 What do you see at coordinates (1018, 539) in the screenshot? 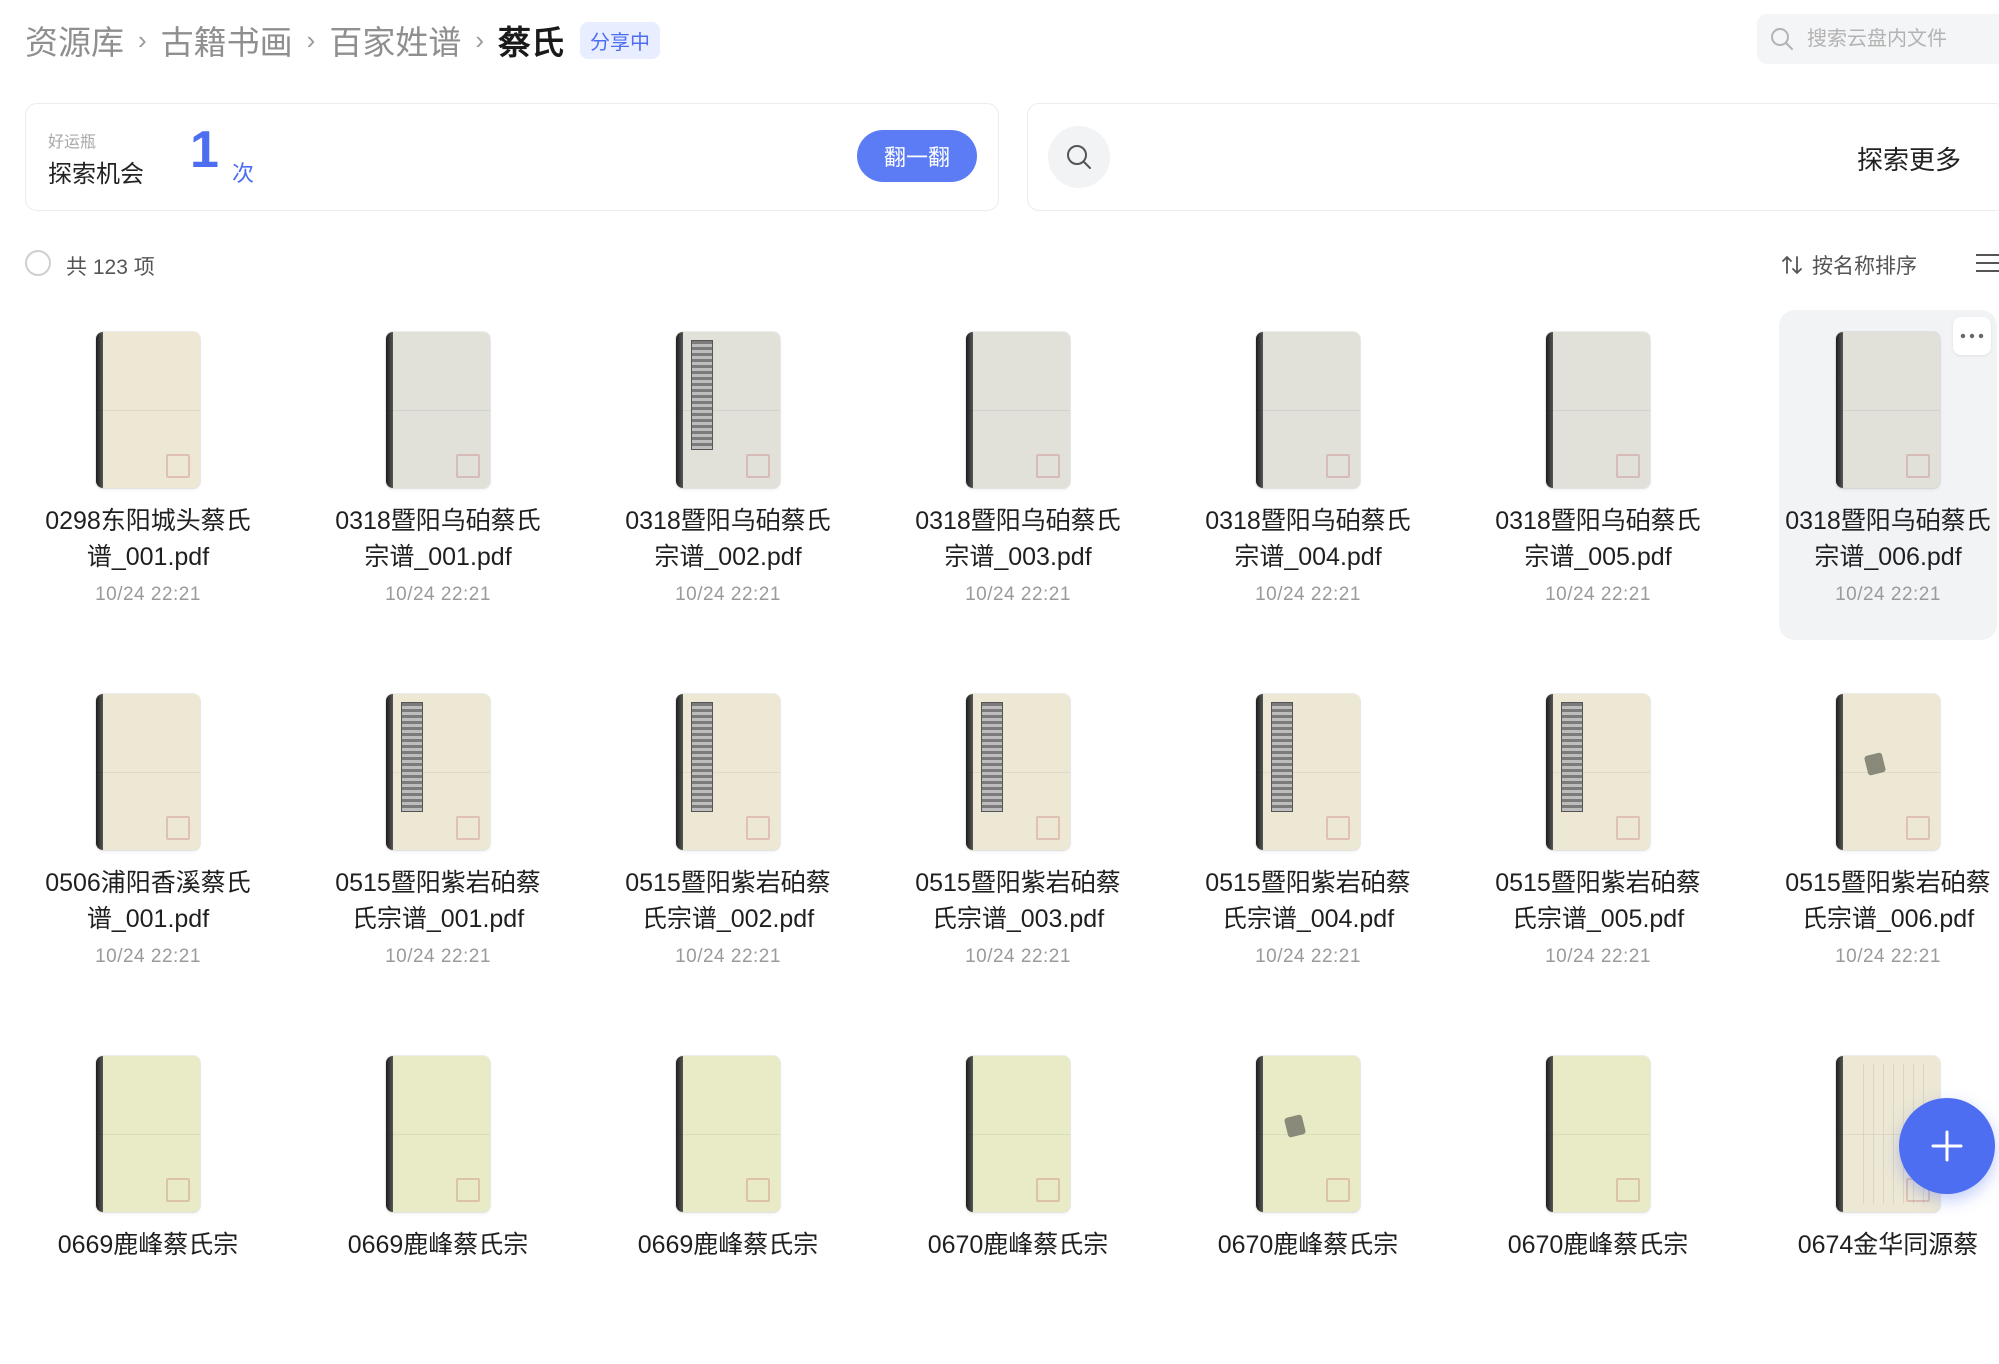
I see `file-name: 0318暨阳乌砶蔡氏宗谱_003.pdf` at bounding box center [1018, 539].